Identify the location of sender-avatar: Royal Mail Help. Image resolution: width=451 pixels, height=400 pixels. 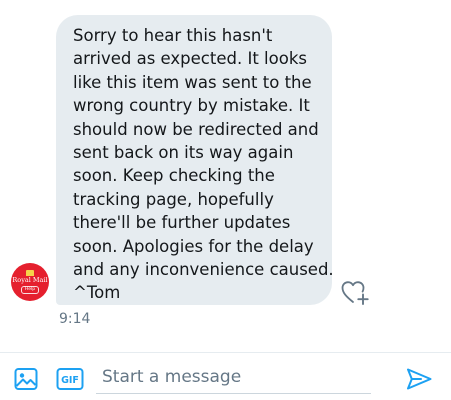
(30, 282).